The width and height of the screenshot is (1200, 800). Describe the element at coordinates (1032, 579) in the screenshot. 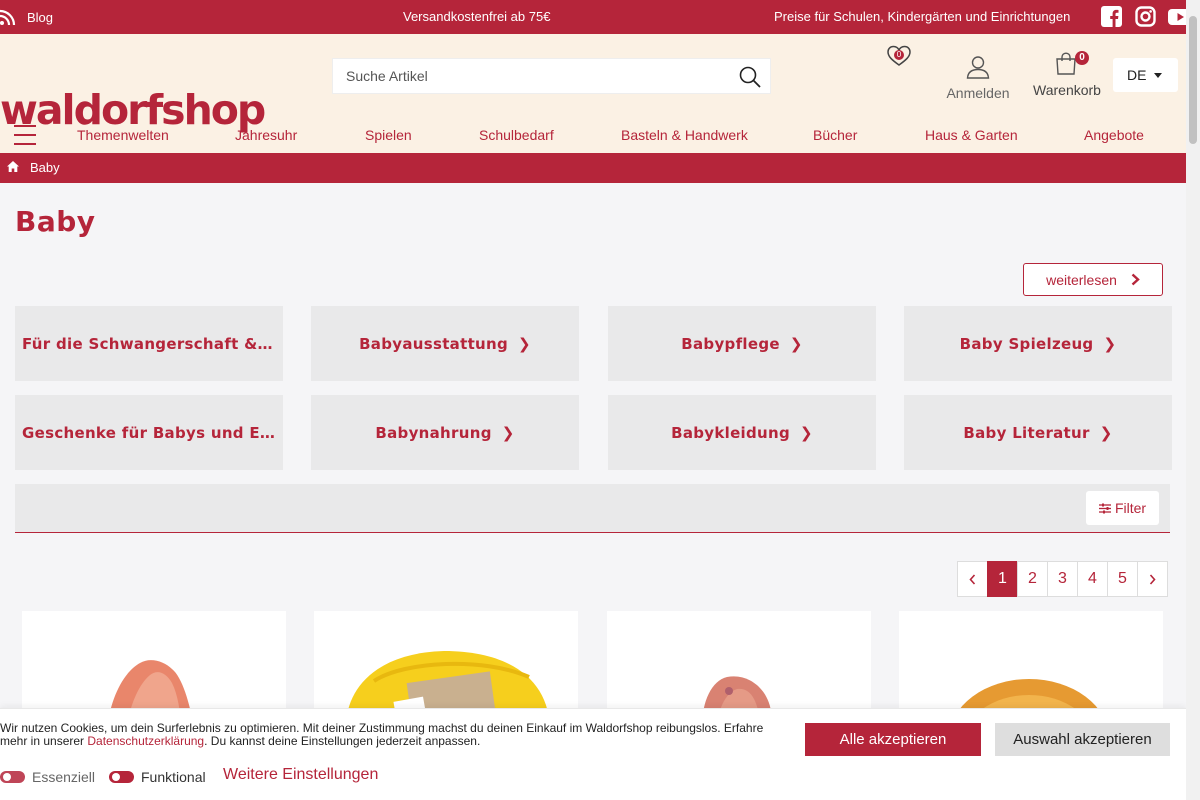

I see `pagination-page: 2` at that location.